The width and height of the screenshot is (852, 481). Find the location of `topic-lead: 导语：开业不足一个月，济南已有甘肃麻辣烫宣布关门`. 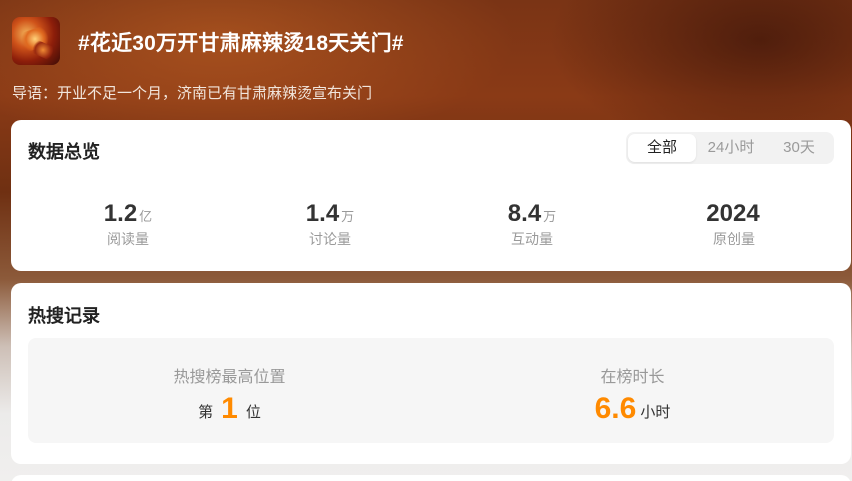

topic-lead: 导语：开业不足一个月，济南已有甘肃麻辣烫宣布关门 is located at coordinates (192, 93).